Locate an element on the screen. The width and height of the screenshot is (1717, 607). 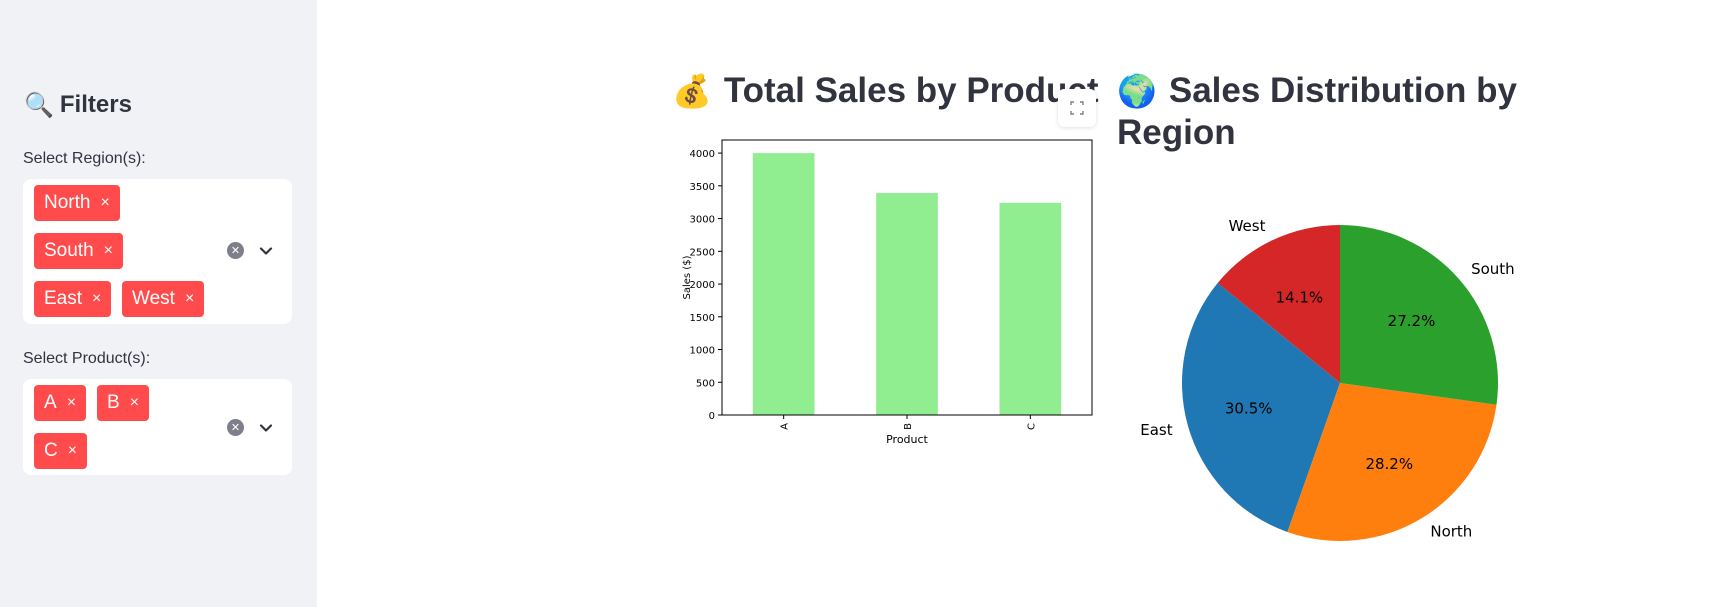
y-tick-label-1: 500 is located at coordinates (705, 383).